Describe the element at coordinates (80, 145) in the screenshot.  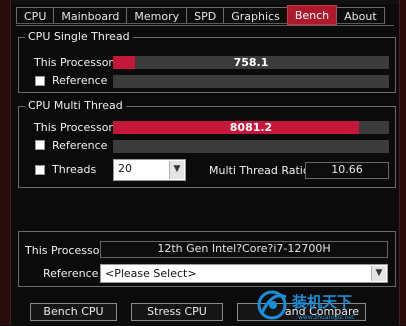
I see `multi-reference-label: Reference` at that location.